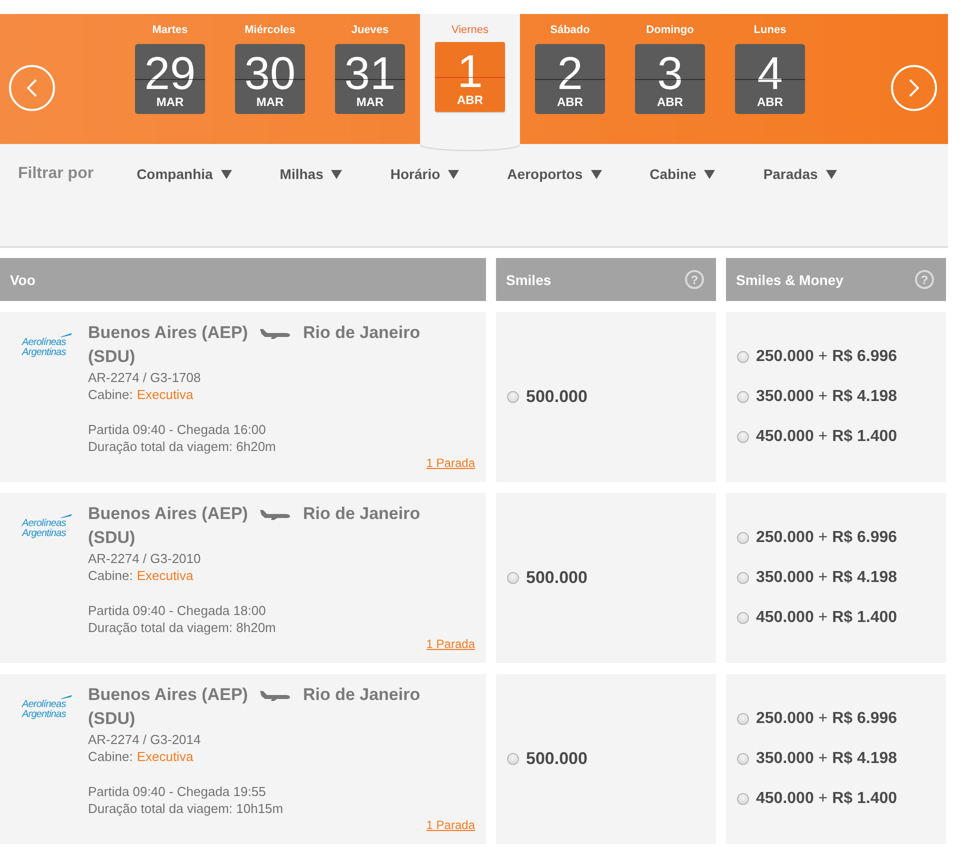  I want to click on filter-dropdown: Aeroportos, so click(554, 174).